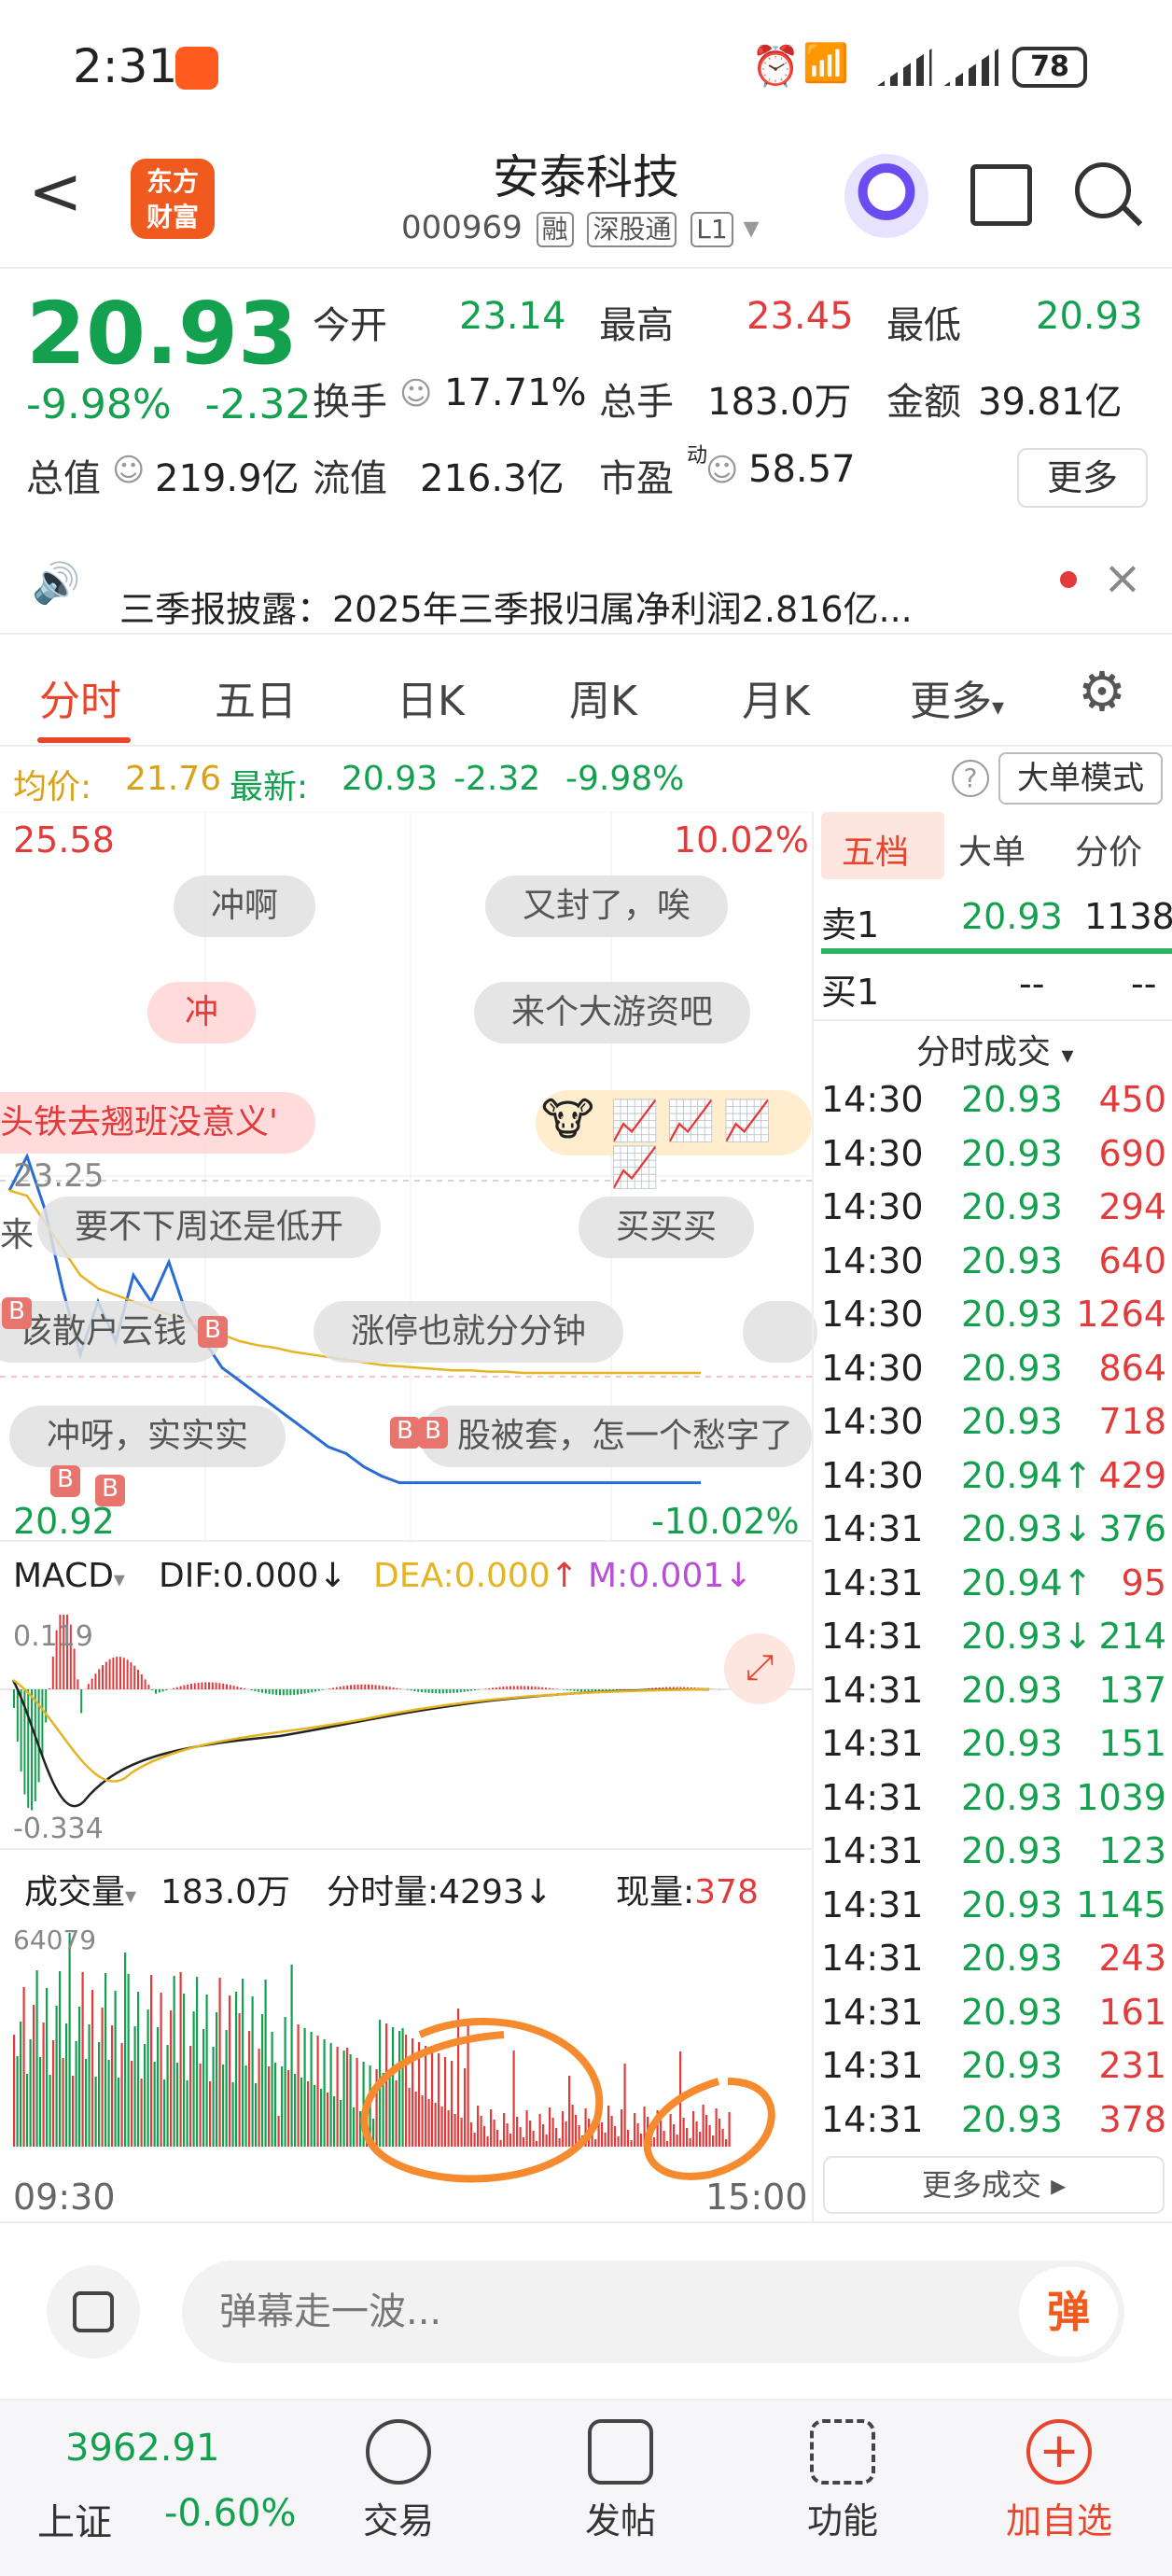 The image size is (1172, 2576). Describe the element at coordinates (957, 697) in the screenshot. I see `tab-more: 更多▾` at that location.